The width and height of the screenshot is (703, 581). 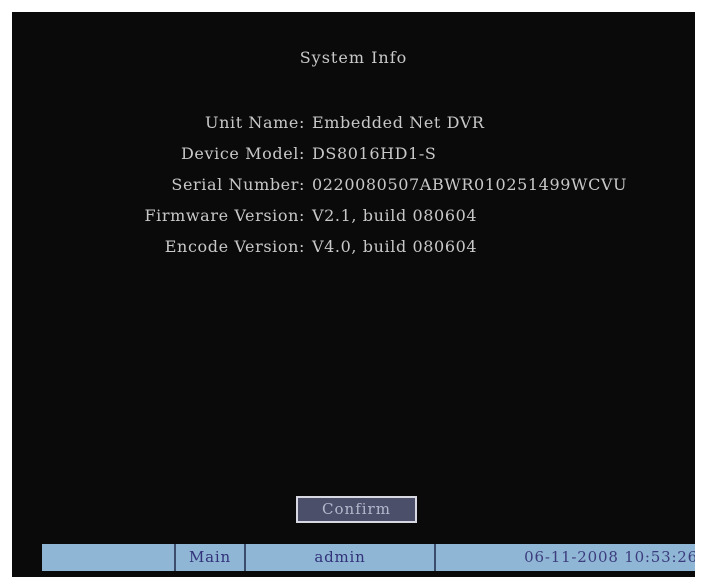 I want to click on info-row-firmware-version: Firmware Version: V2.1, build 080604, so click(x=353, y=215).